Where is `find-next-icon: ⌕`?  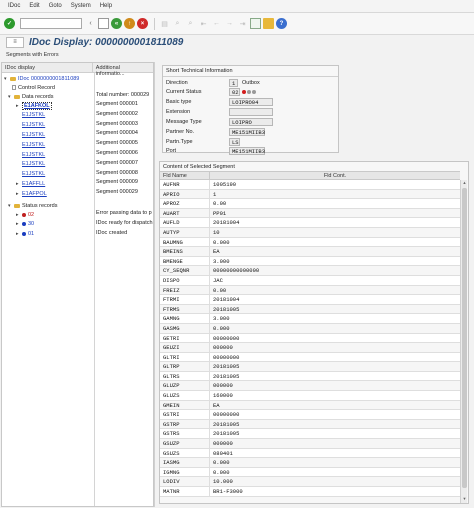
find-next-icon: ⌕ is located at coordinates (190, 23).